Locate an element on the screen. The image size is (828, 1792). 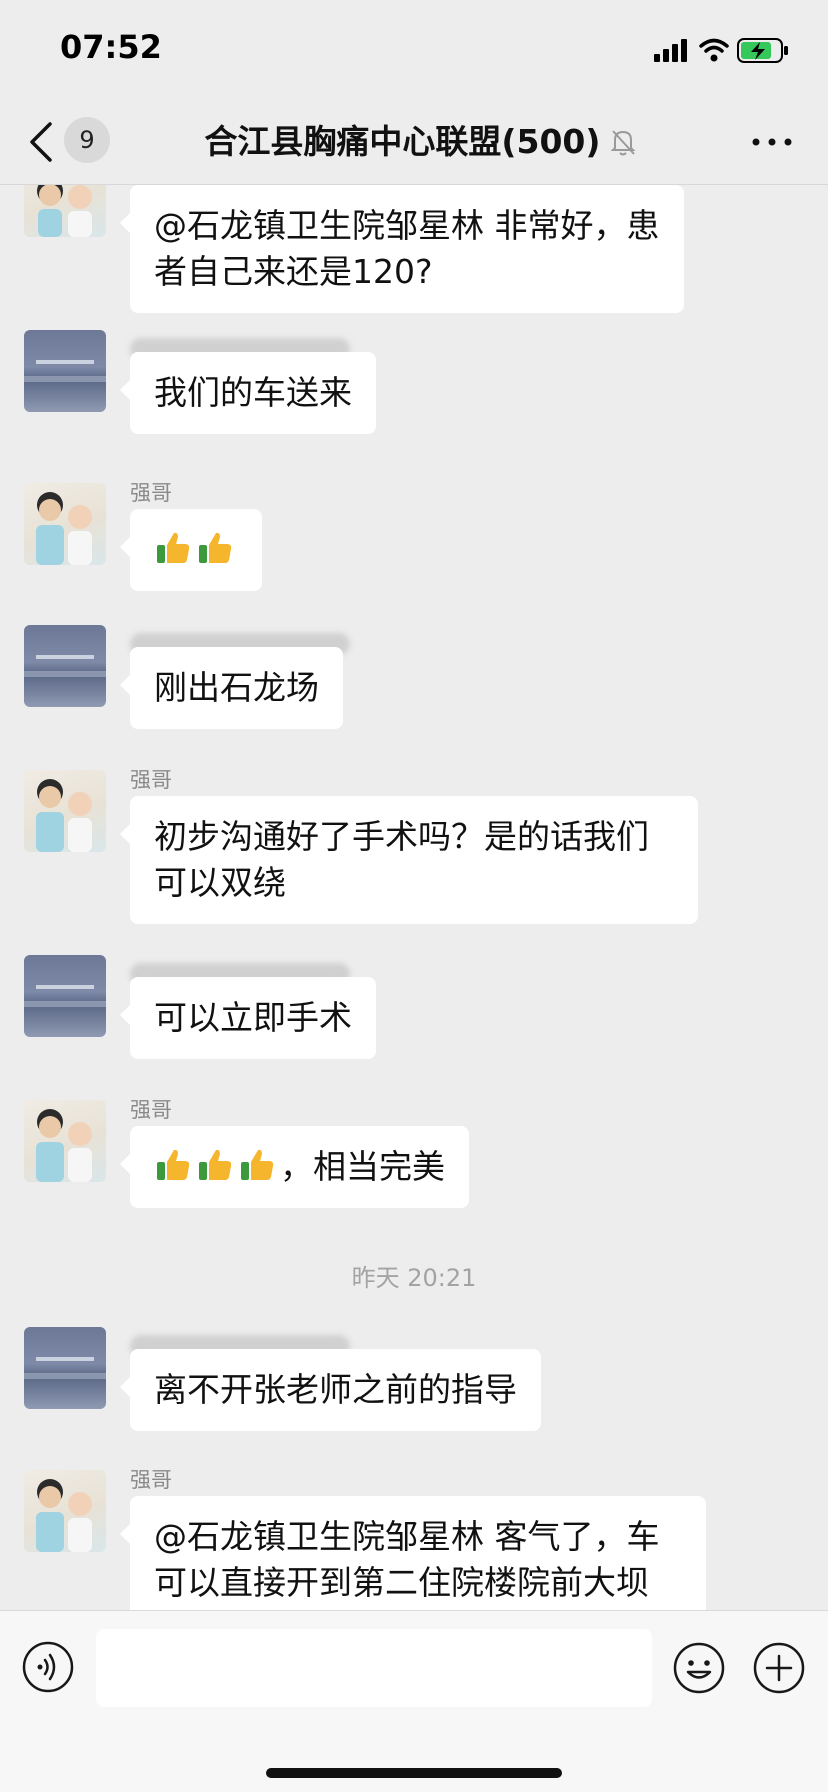
message-bubble: 刚出石龙场 is located at coordinates (231, 688).